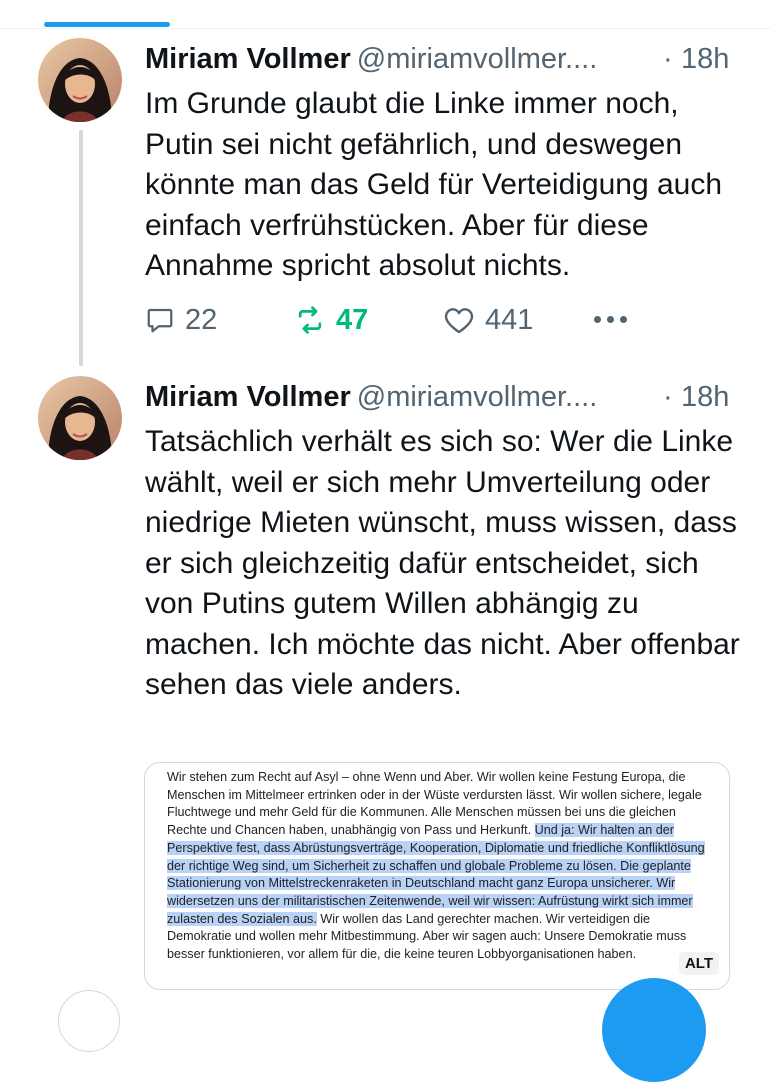 The width and height of the screenshot is (771, 1082). I want to click on like-button: 441, so click(488, 320).